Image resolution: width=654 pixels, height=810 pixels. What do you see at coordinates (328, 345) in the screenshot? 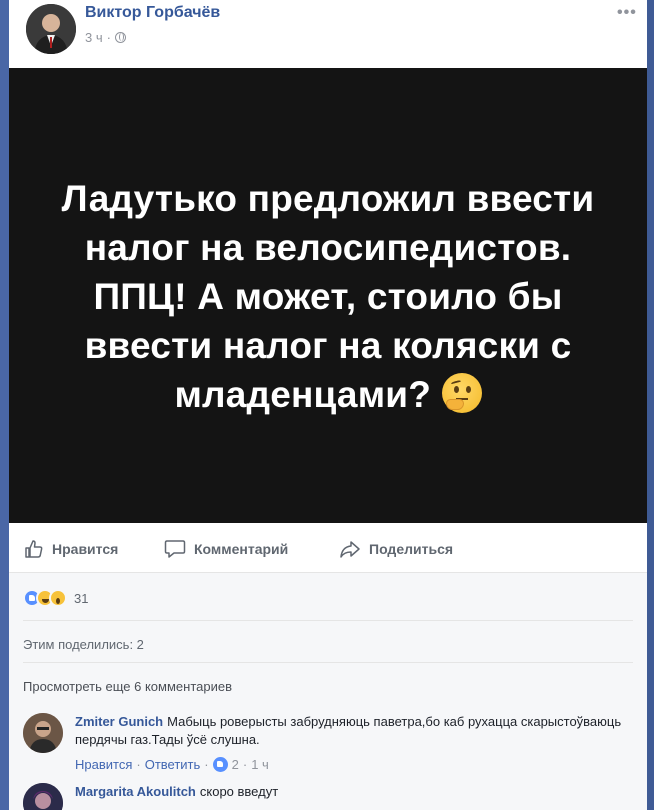
I see `media-line-4: ввести налог на коляски с` at bounding box center [328, 345].